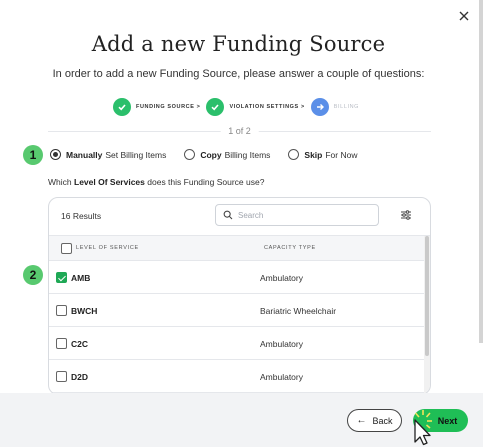 This screenshot has width=483, height=447. I want to click on column-header-capacity: CAPACITY TYPE, so click(290, 248).